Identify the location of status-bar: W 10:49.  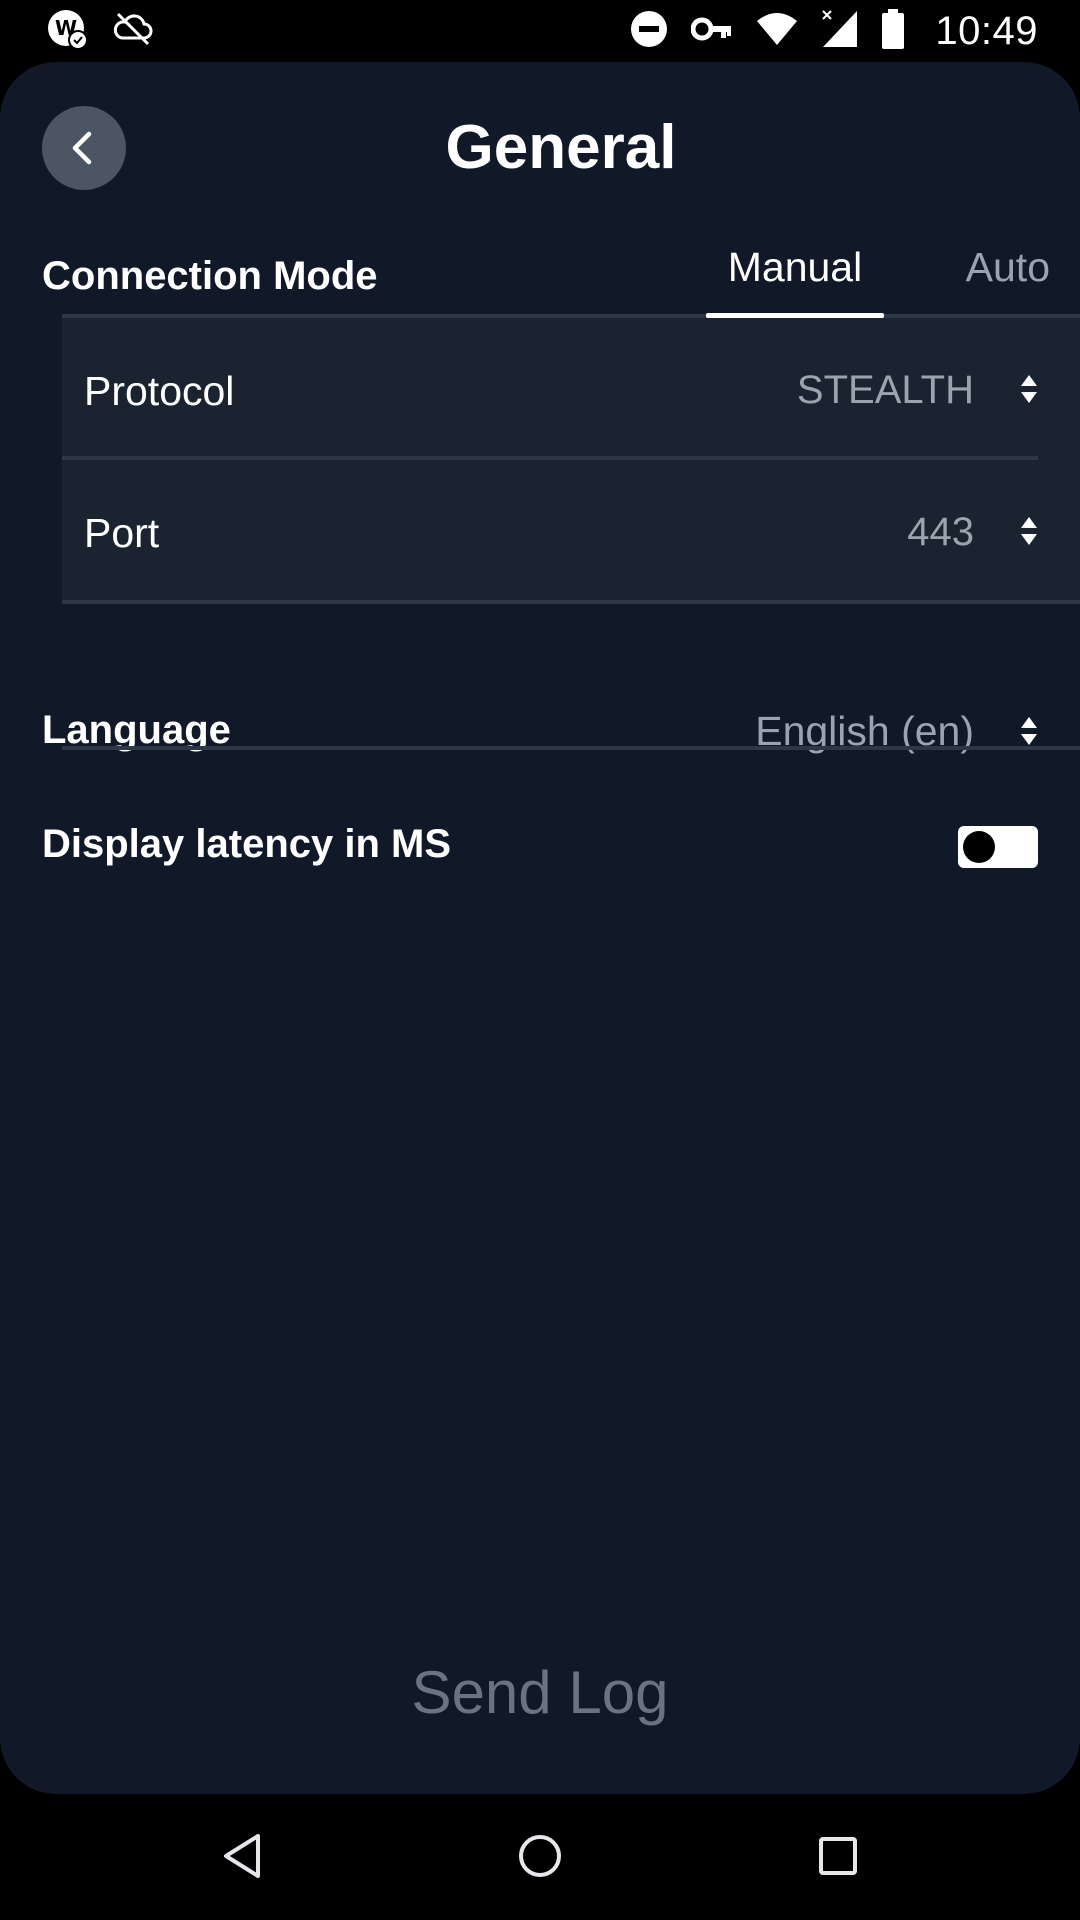
(540, 31).